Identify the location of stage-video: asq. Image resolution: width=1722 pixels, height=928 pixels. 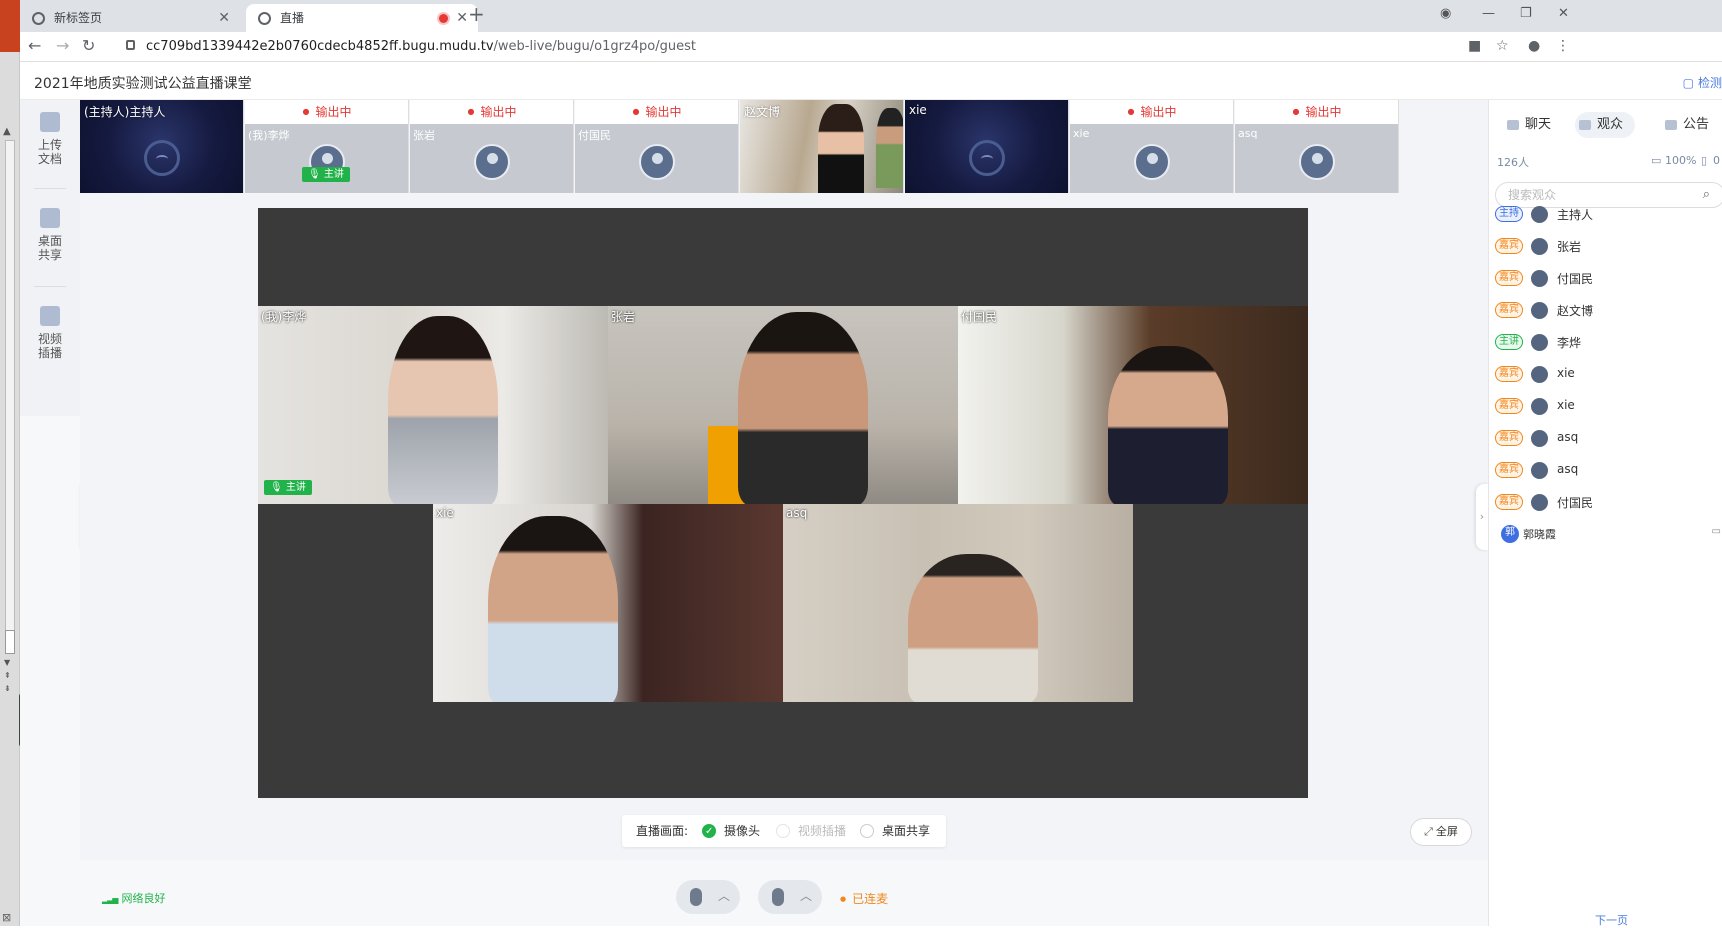
(958, 603).